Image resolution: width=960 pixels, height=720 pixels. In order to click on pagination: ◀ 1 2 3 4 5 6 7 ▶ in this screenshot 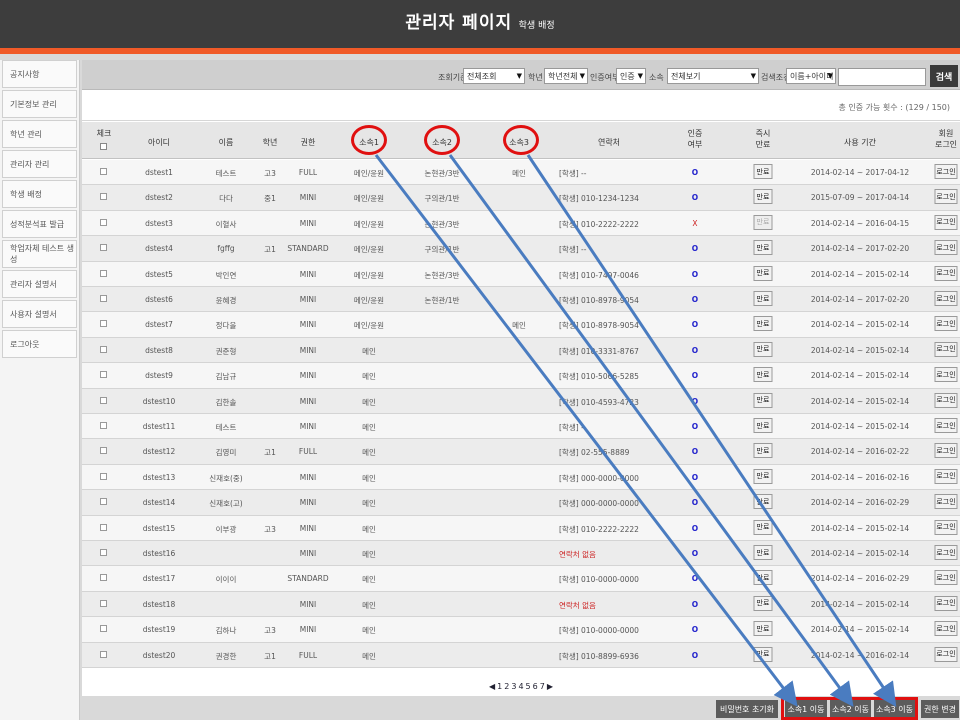, I will do `click(521, 689)`.